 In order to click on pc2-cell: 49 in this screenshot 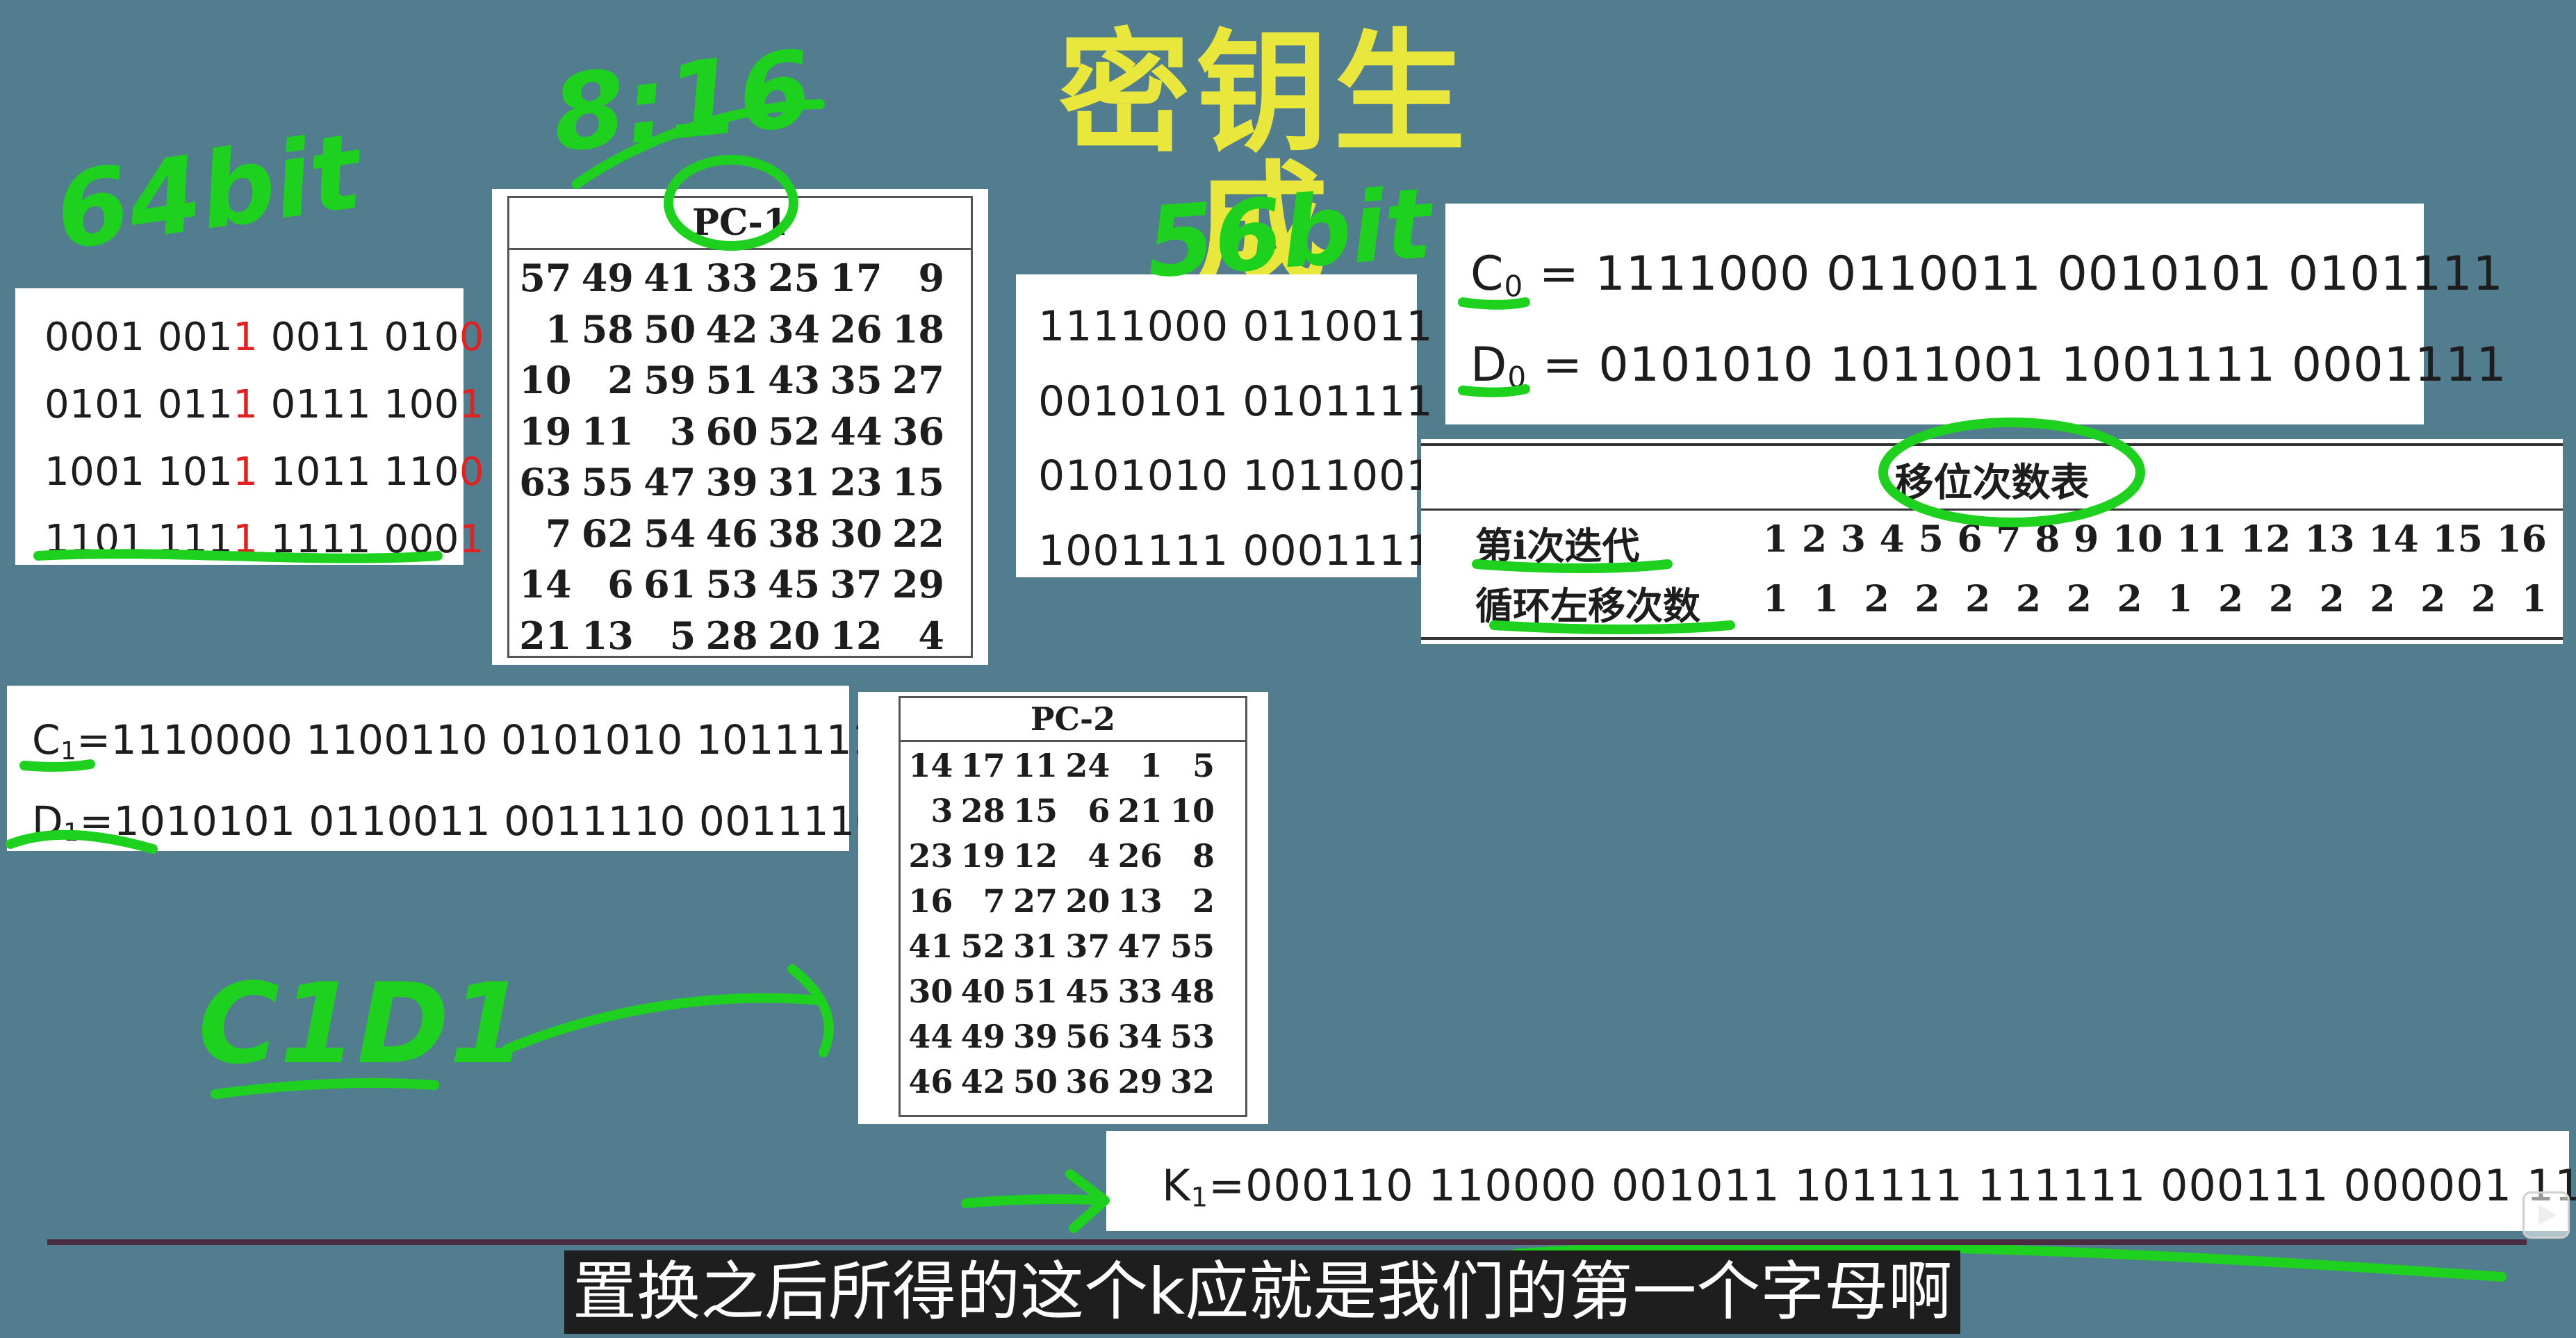, I will do `click(983, 1036)`.